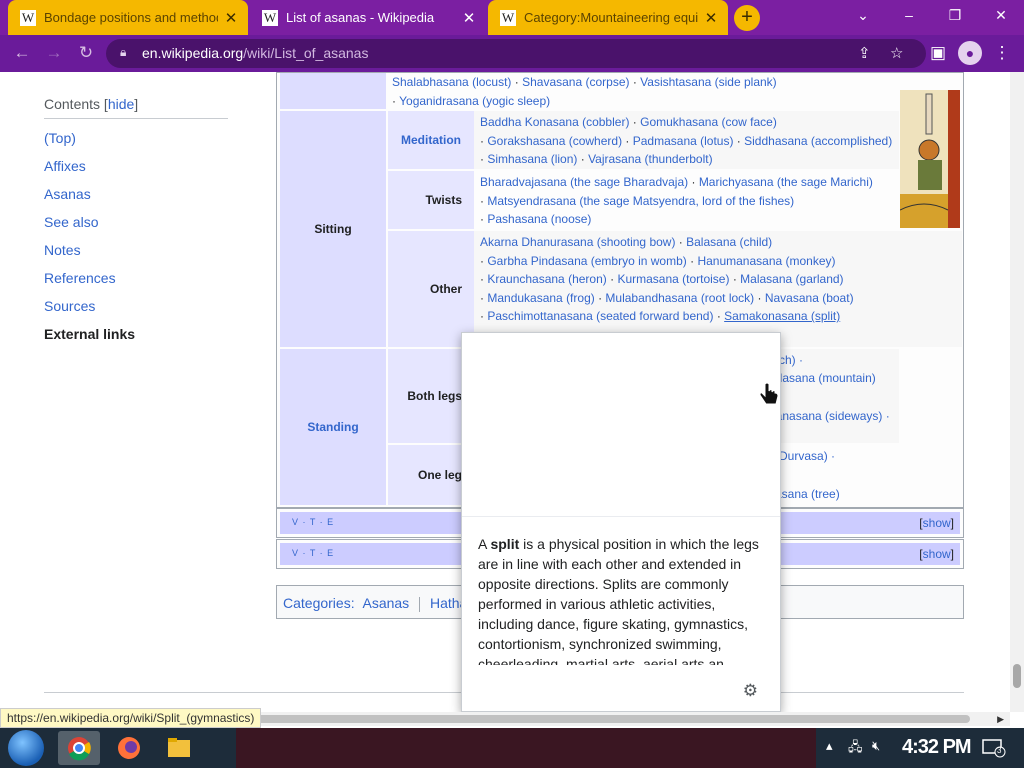  What do you see at coordinates (179, 748) in the screenshot?
I see `file-explorer-icon` at bounding box center [179, 748].